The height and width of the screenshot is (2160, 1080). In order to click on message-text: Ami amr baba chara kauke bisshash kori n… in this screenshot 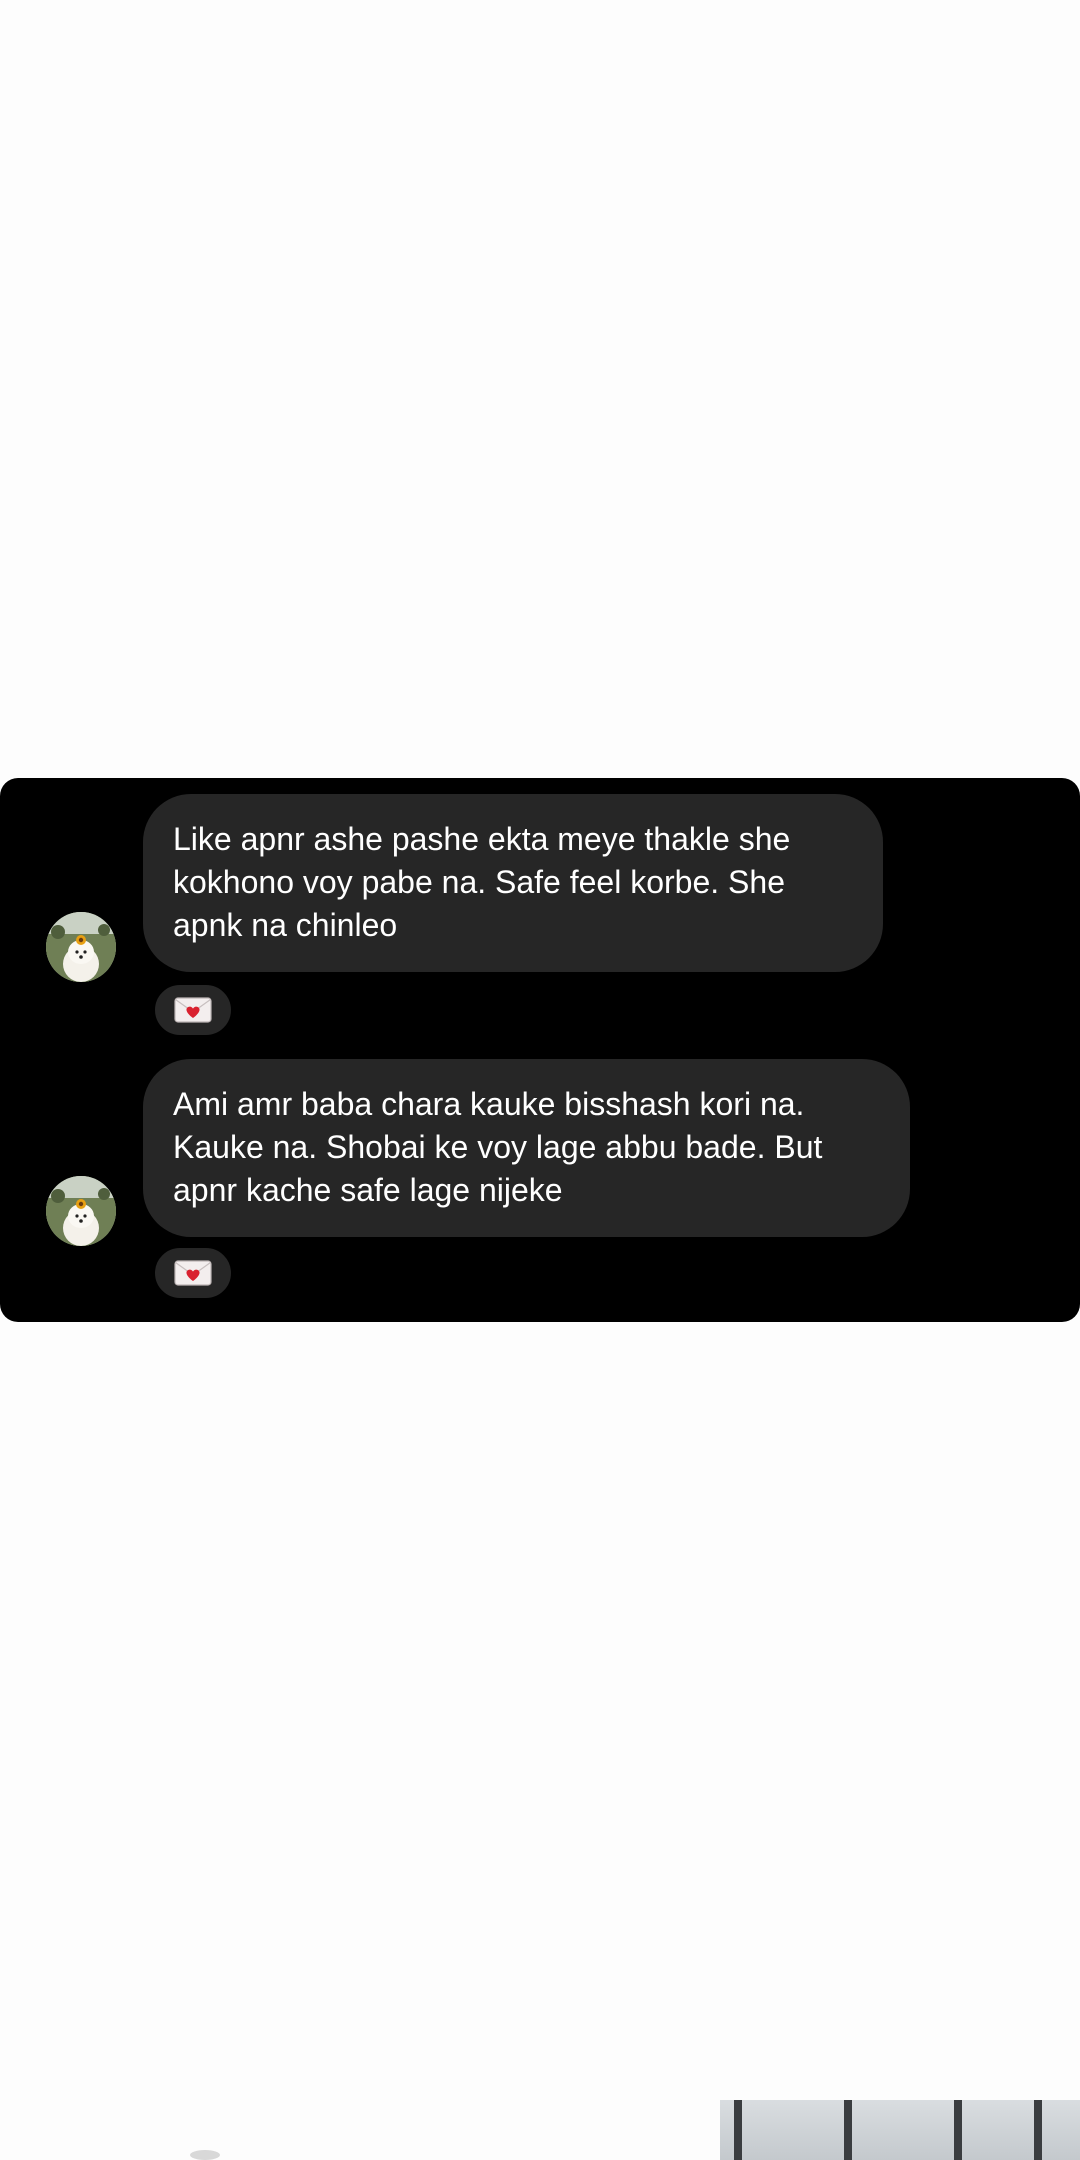, I will do `click(498, 1147)`.